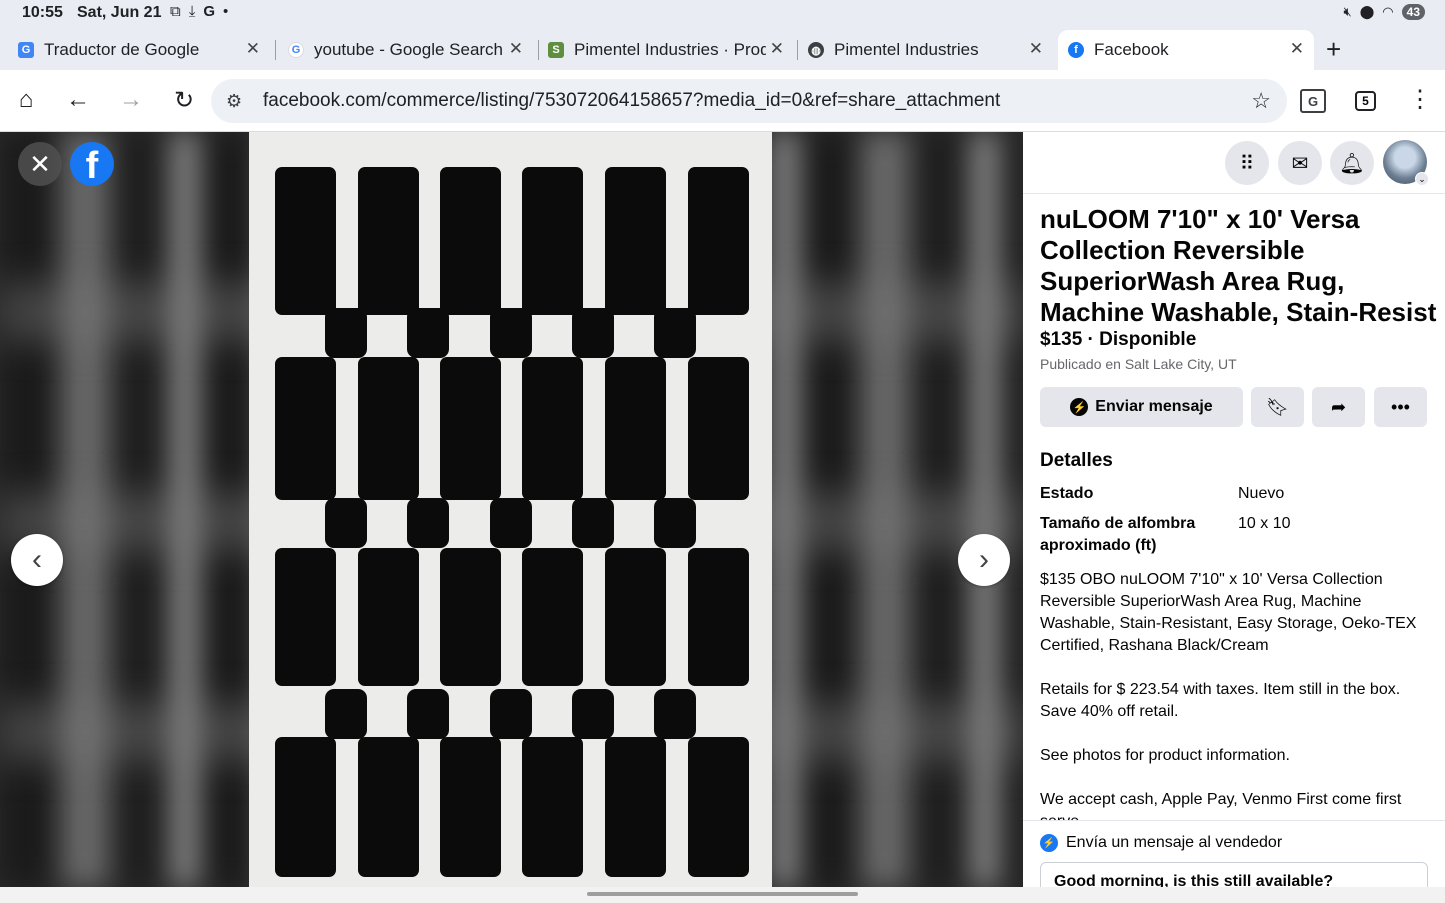 This screenshot has height=903, width=1445. Describe the element at coordinates (1384, 12) in the screenshot. I see `status-system-icons: 🔇︎ ⬤ ◠ 43` at that location.